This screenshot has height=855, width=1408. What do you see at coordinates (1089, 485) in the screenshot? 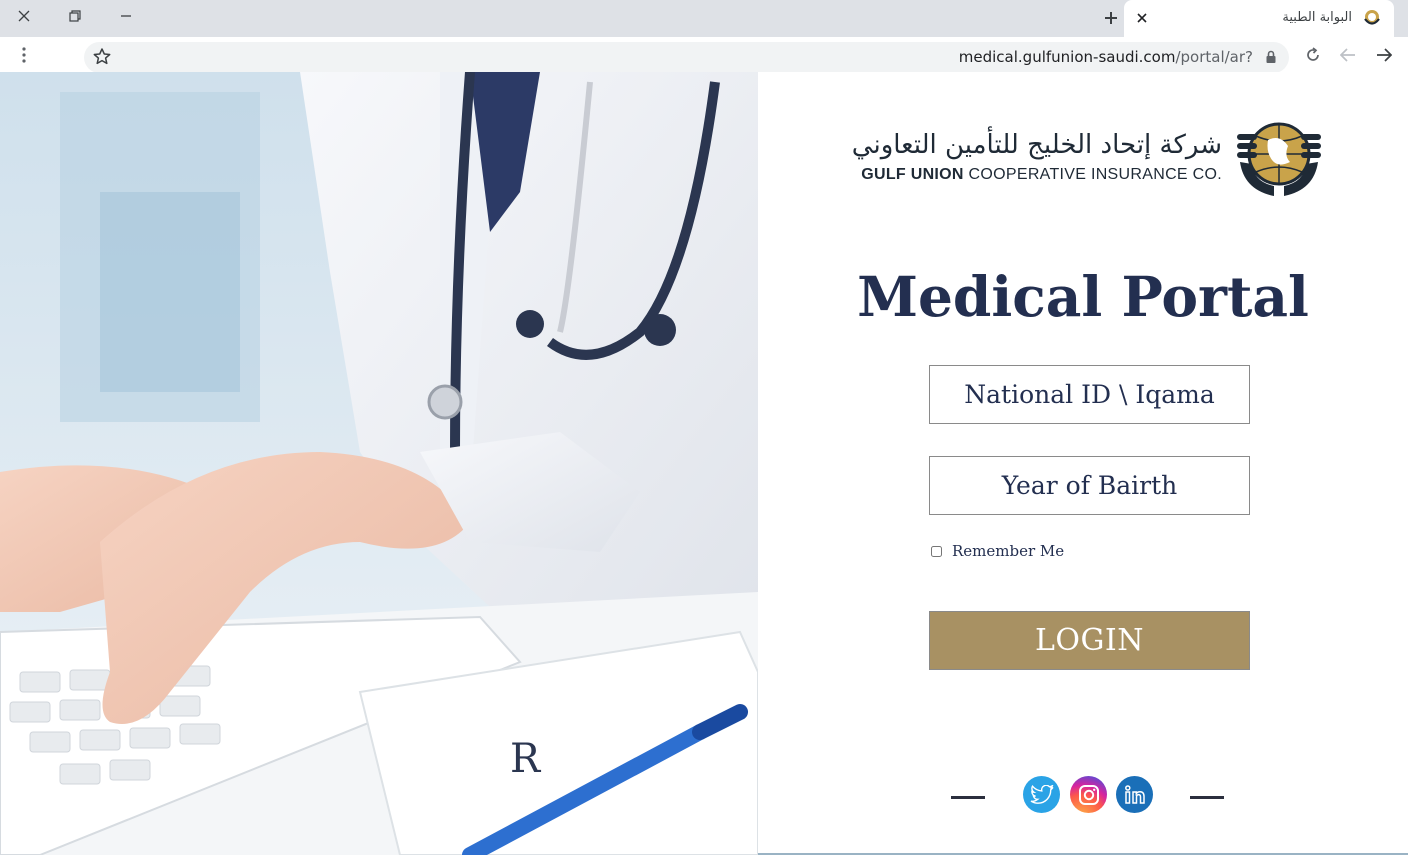
I see `birth-year-input` at bounding box center [1089, 485].